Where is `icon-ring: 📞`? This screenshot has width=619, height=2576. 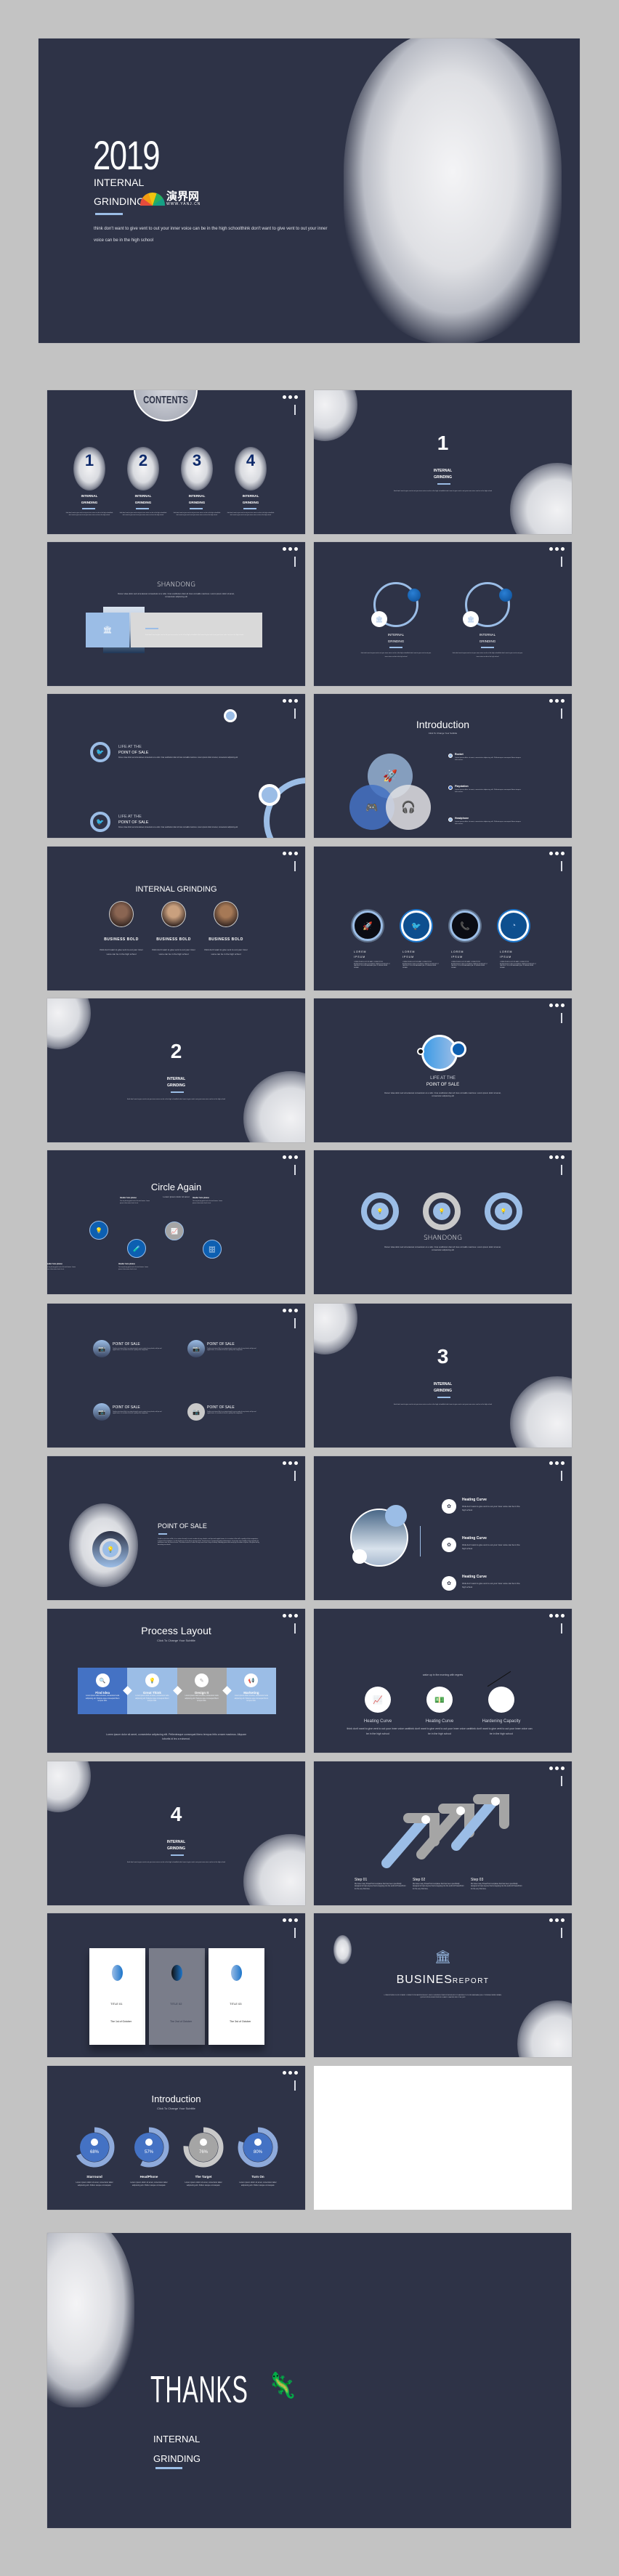
icon-ring: 📞 is located at coordinates (465, 926).